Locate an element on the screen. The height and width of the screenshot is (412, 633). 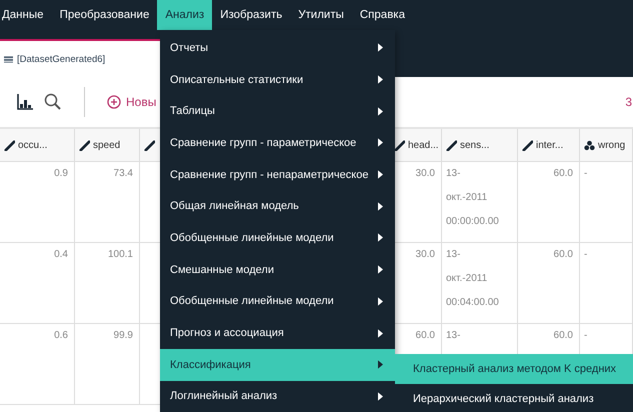
menu-item: Классификация is located at coordinates (277, 364).